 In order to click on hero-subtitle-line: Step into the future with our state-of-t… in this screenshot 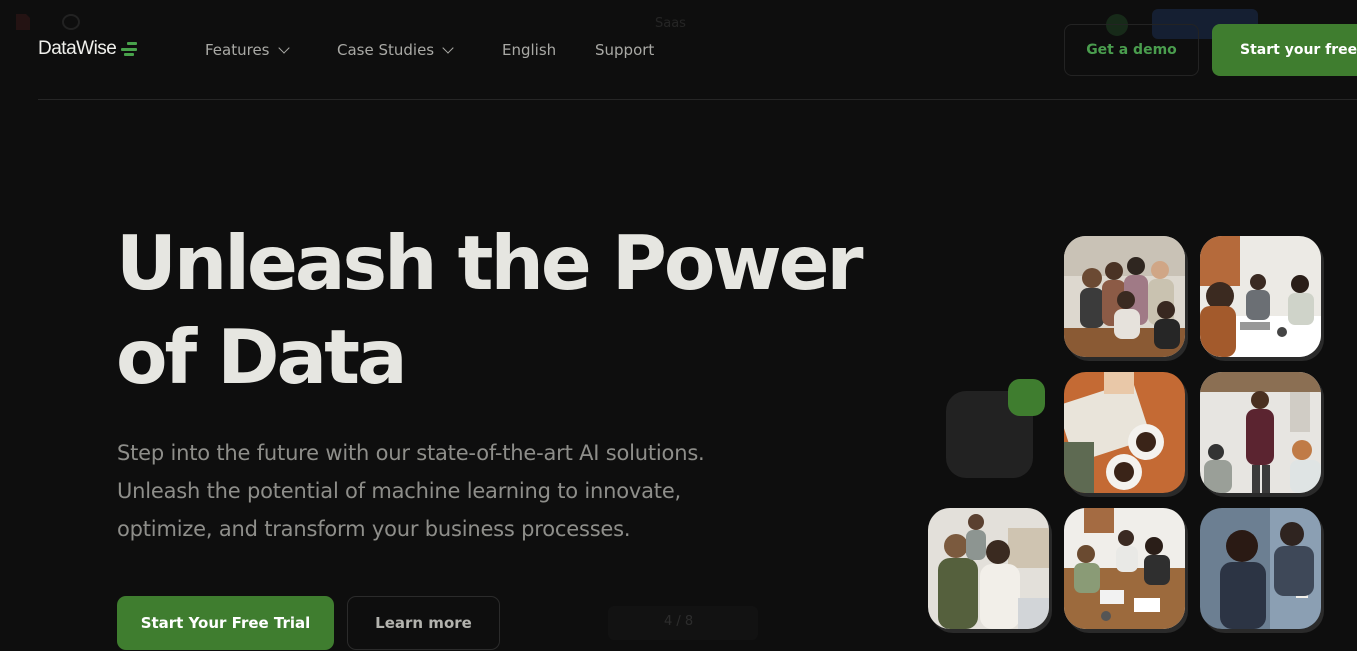, I will do `click(411, 453)`.